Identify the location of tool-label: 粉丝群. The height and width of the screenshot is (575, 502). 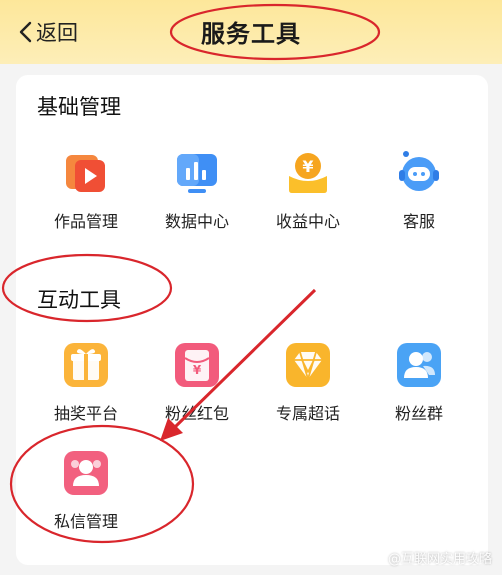
(418, 413).